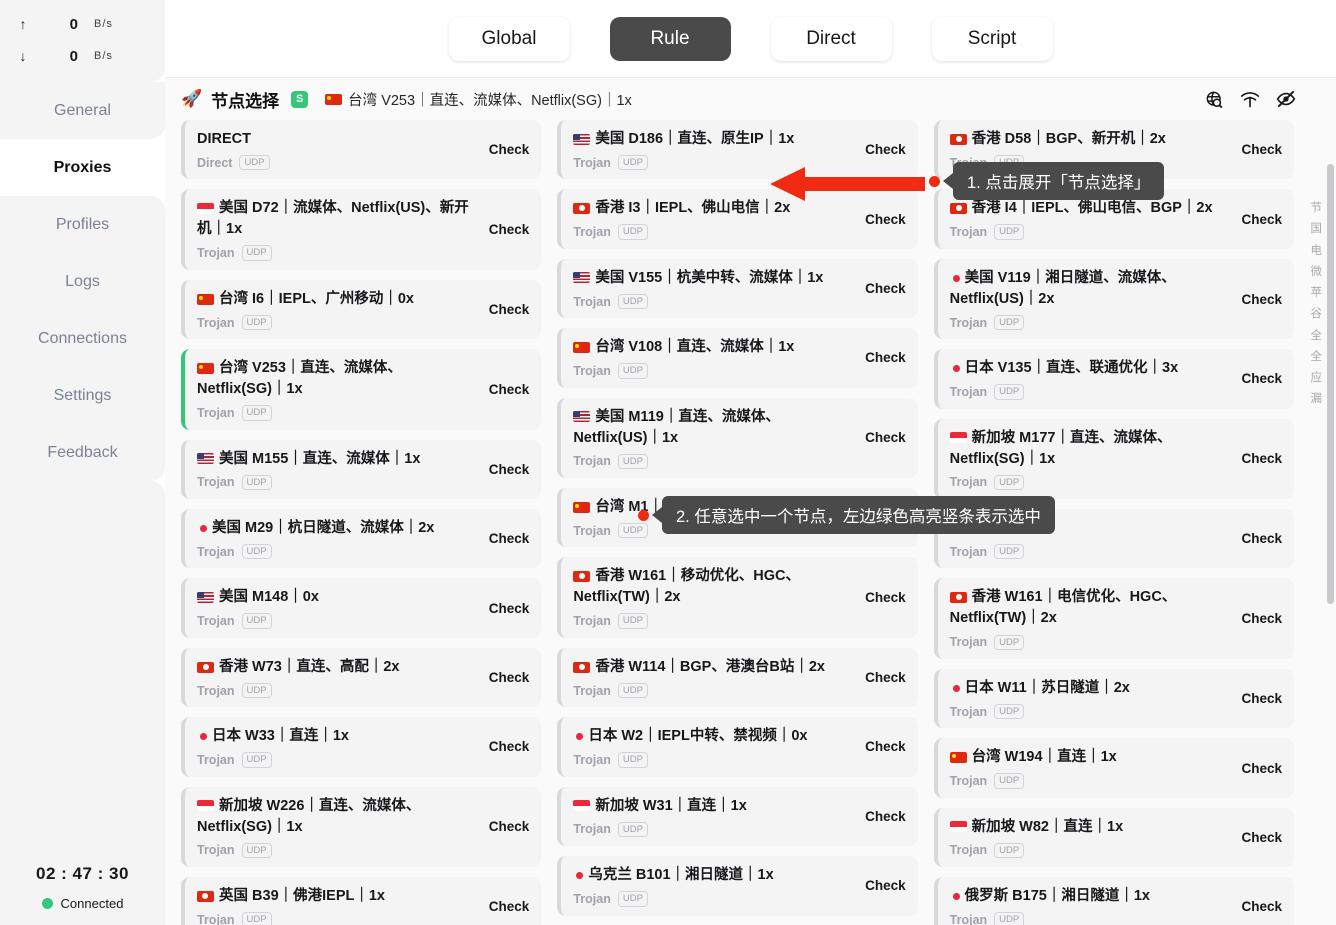 This screenshot has height=925, width=1336. What do you see at coordinates (1214, 99) in the screenshot?
I see `globe-search-icon` at bounding box center [1214, 99].